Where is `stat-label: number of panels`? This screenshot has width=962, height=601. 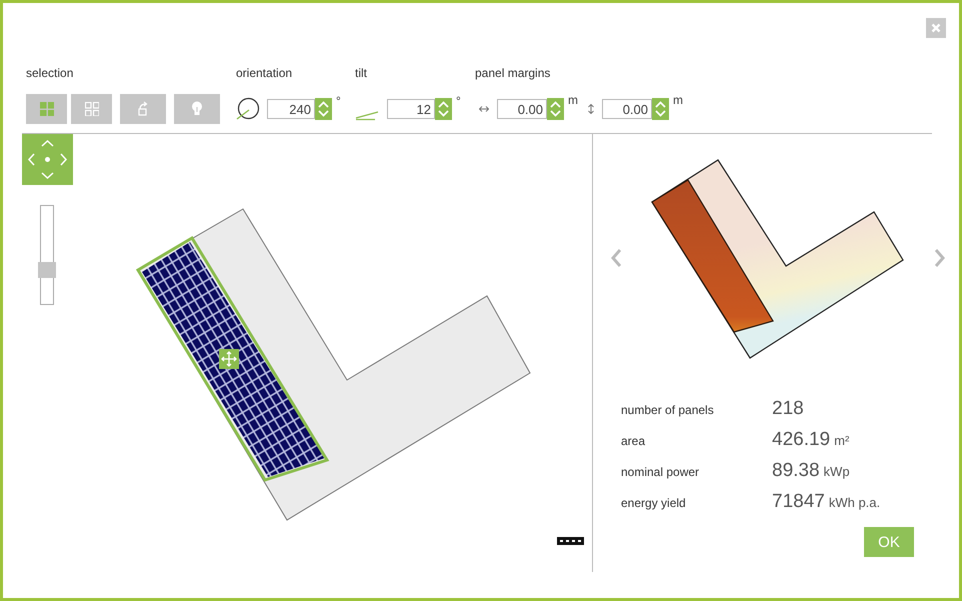 stat-label: number of panels is located at coordinates (668, 410).